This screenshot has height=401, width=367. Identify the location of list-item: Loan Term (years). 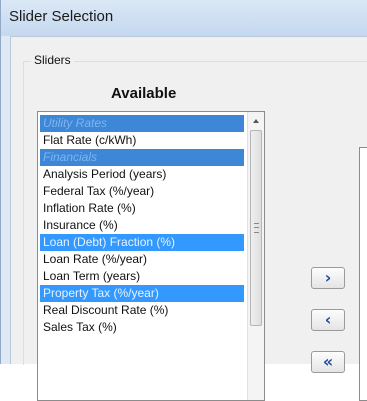
(142, 276).